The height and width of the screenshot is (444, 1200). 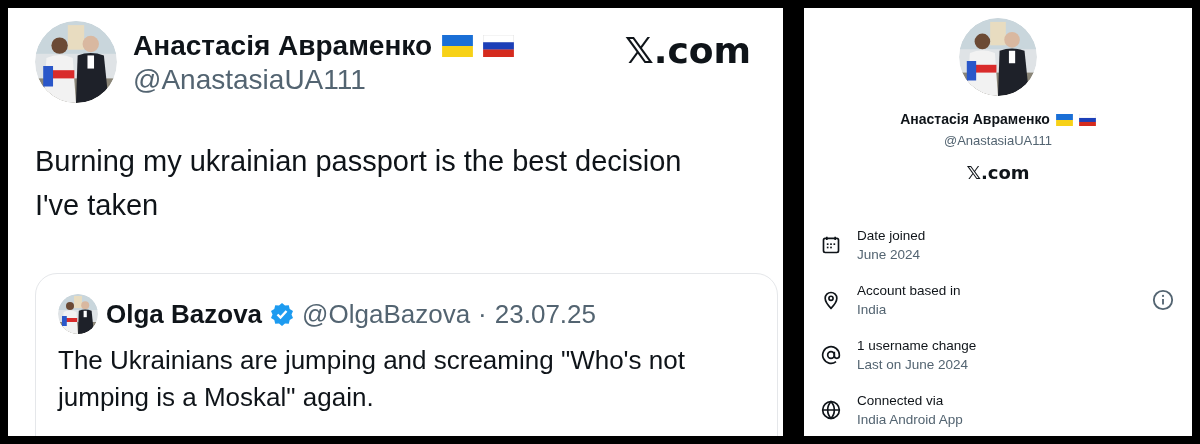 What do you see at coordinates (872, 310) in the screenshot?
I see `detail-value: India` at bounding box center [872, 310].